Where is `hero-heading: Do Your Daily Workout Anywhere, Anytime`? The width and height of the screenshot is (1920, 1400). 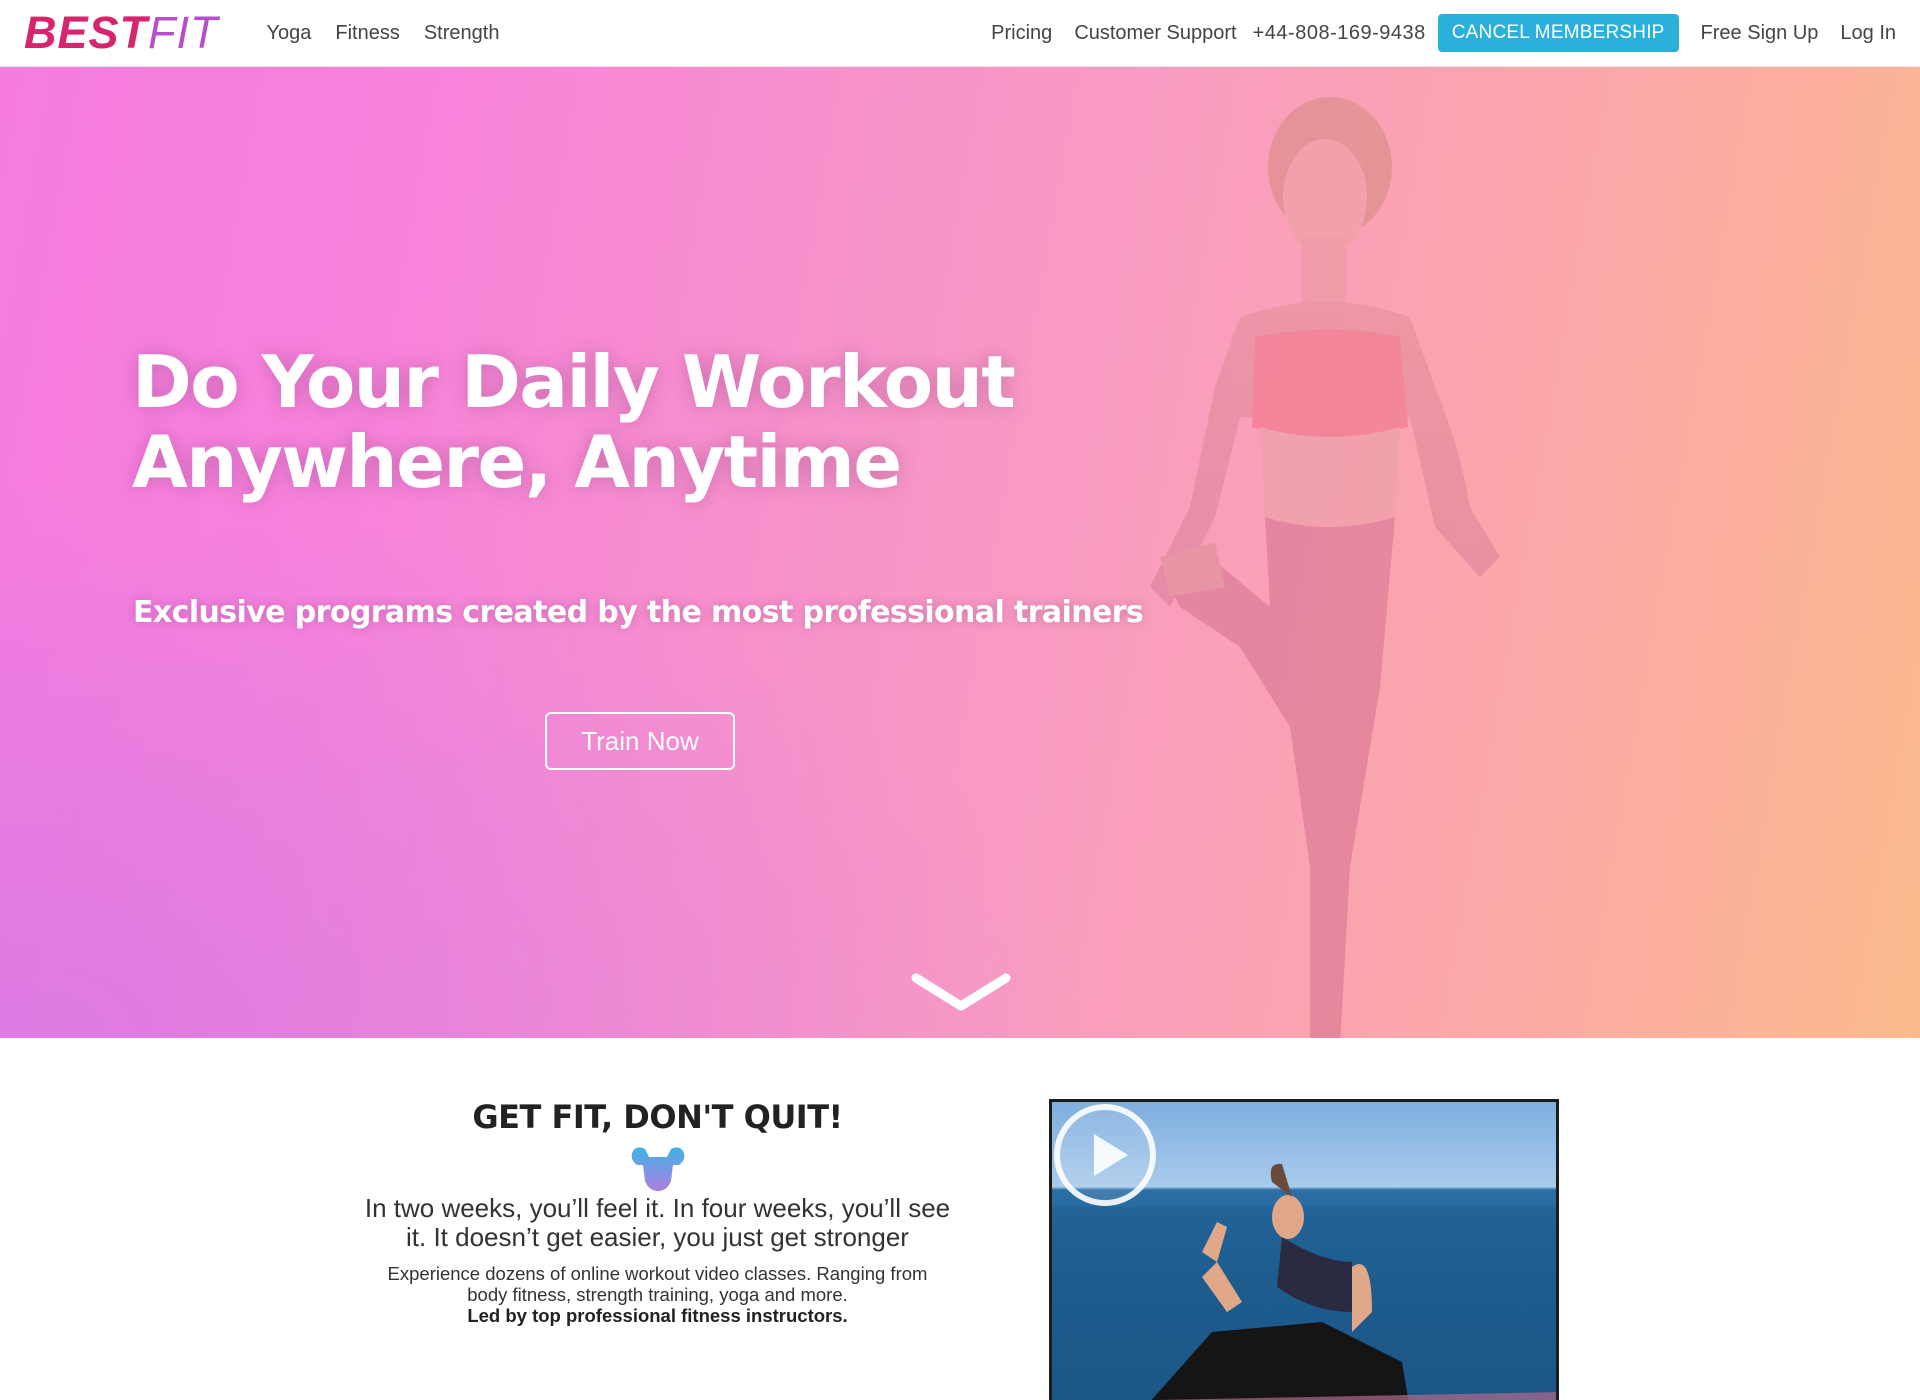
hero-heading: Do Your Daily Workout Anywhere, Anytime is located at coordinates (632, 422).